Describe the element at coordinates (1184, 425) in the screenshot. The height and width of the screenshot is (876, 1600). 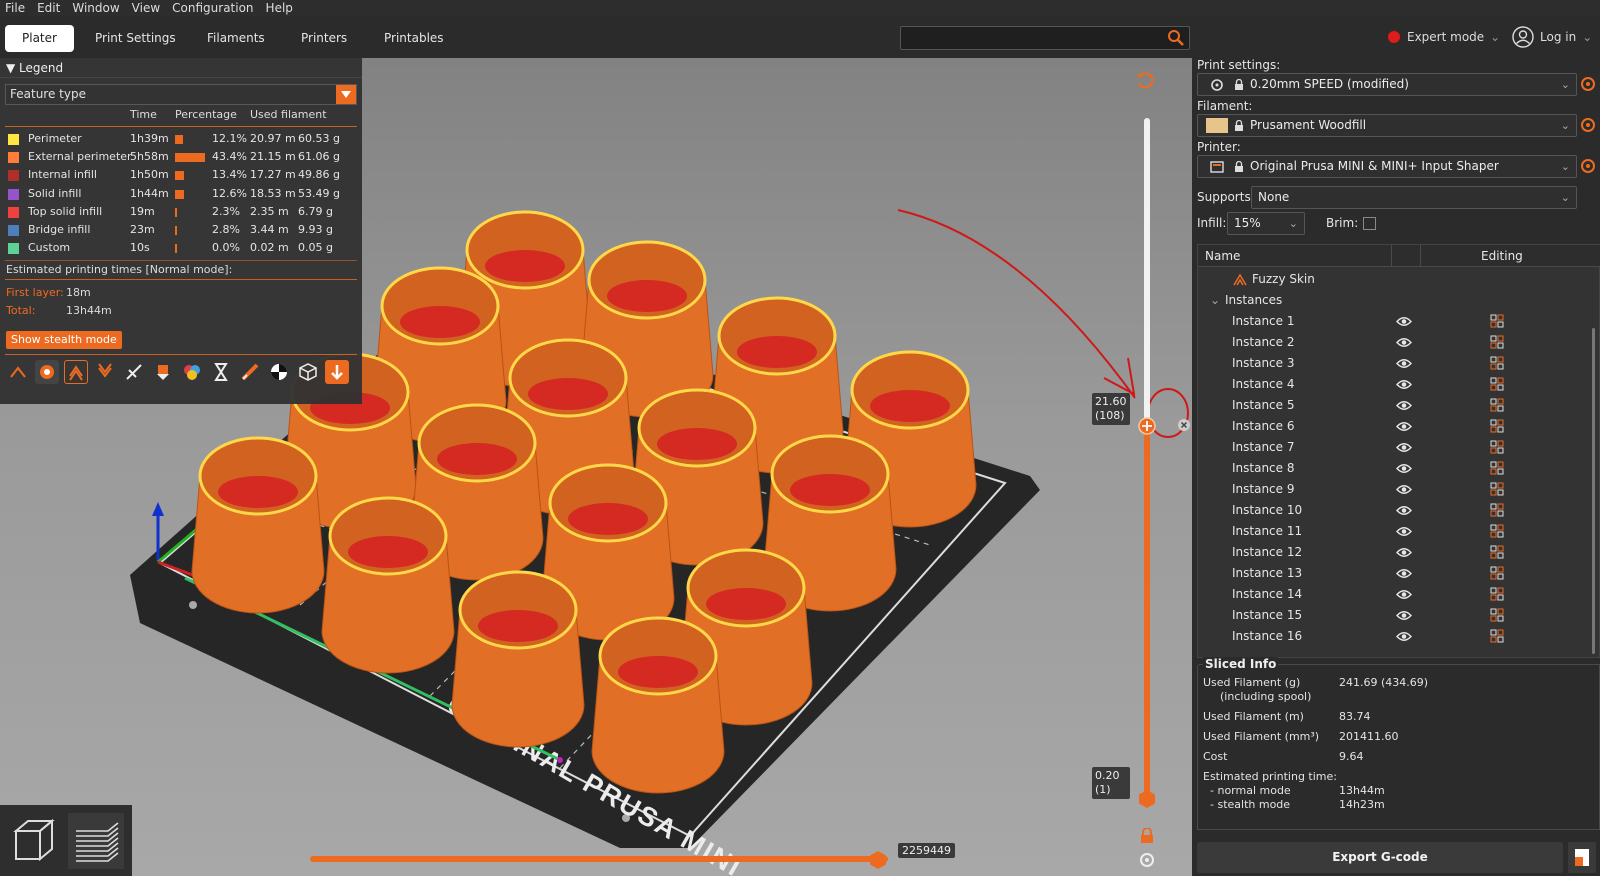
I see `close-icon` at that location.